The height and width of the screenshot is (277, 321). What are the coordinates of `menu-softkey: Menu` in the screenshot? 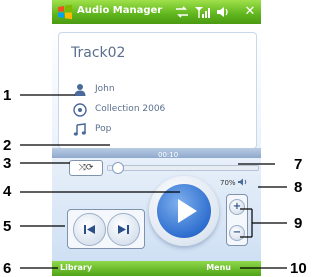 It's located at (218, 267).